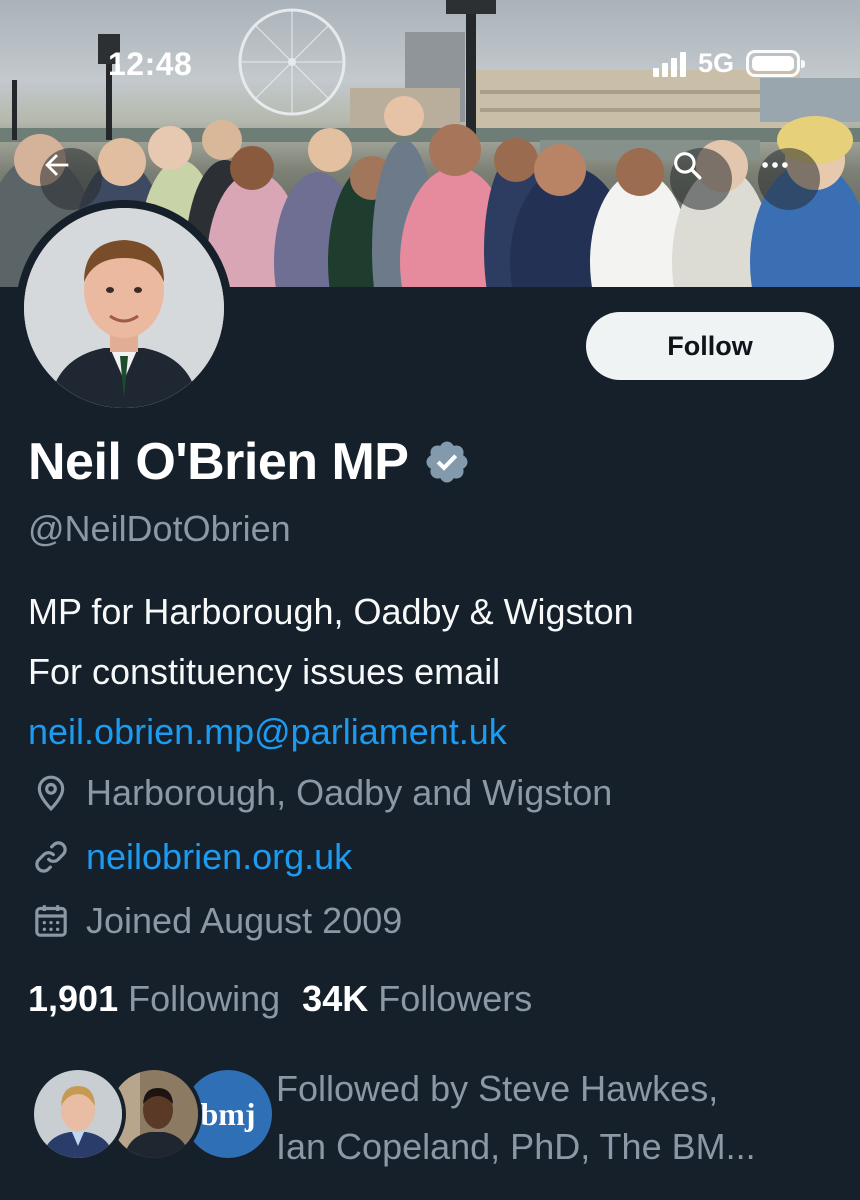  I want to click on joined-row: Joined August 2009, so click(216, 921).